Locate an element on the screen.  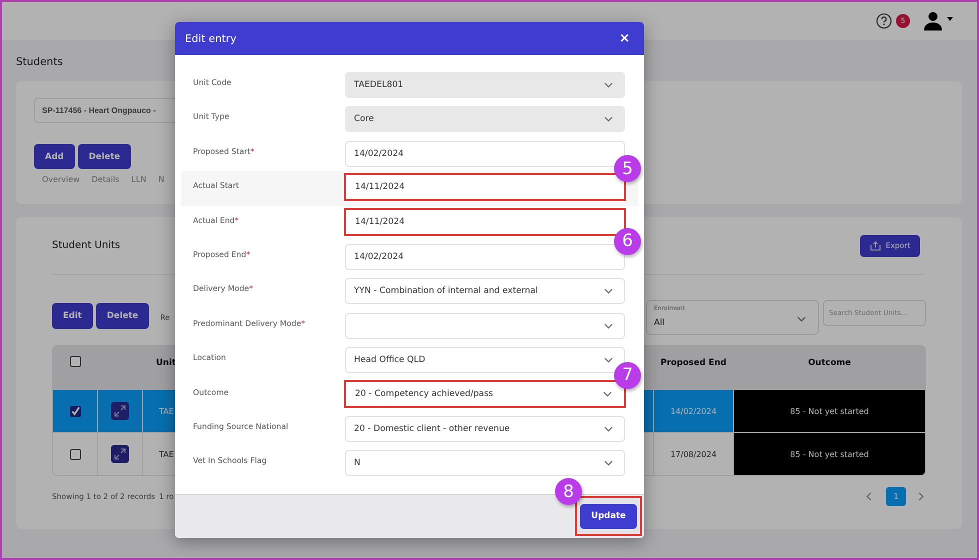
column-header: Outcome is located at coordinates (829, 363).